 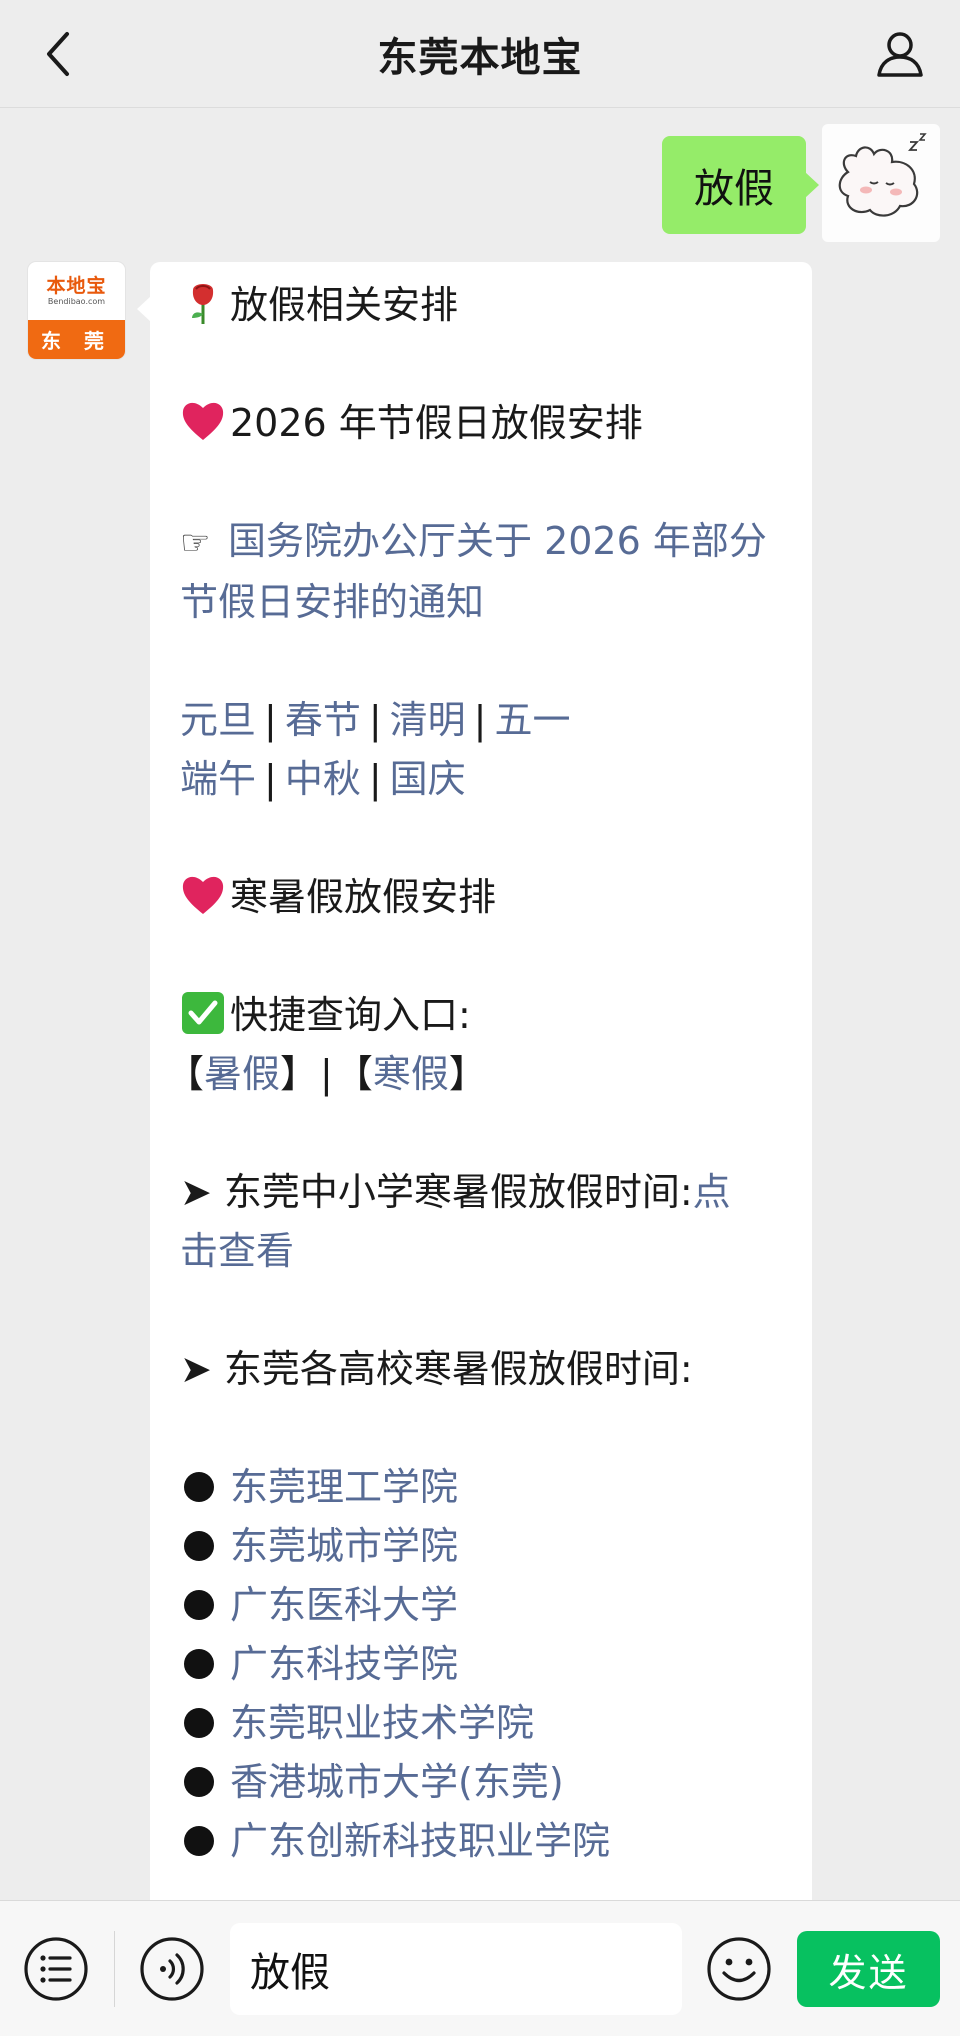 I want to click on list-icon, so click(x=56, y=1969).